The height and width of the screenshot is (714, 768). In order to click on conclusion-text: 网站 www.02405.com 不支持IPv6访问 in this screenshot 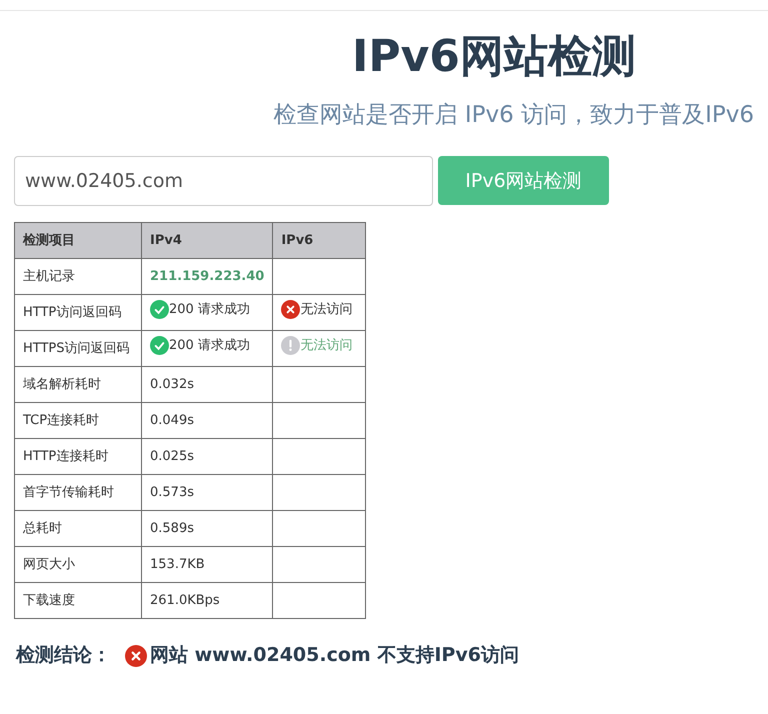, I will do `click(334, 655)`.